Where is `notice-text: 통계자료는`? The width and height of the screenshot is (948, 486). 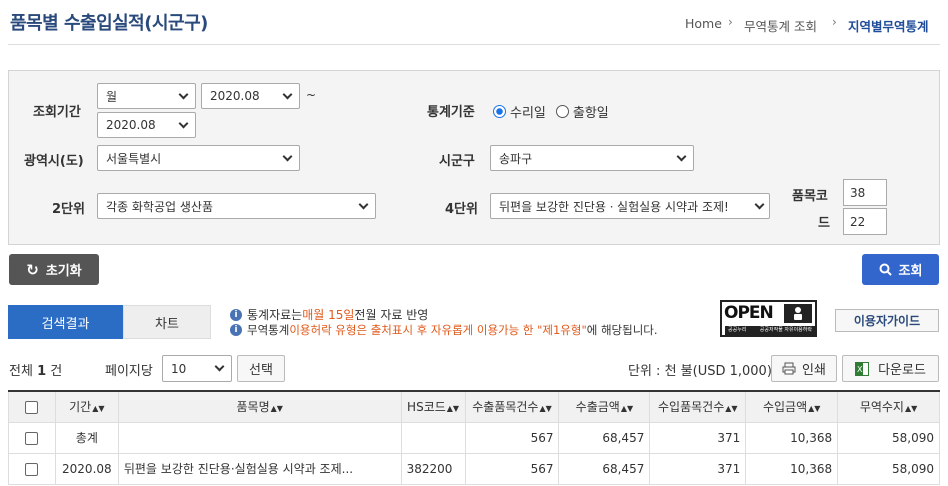
notice-text: 통계자료는 is located at coordinates (275, 315).